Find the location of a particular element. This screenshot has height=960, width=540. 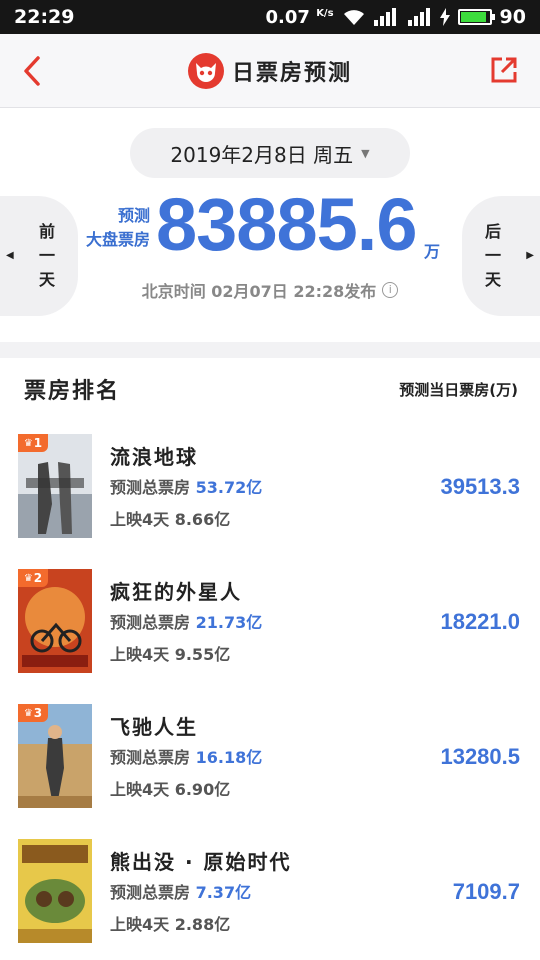

left-arrow-icon: ◀ is located at coordinates (10, 255).